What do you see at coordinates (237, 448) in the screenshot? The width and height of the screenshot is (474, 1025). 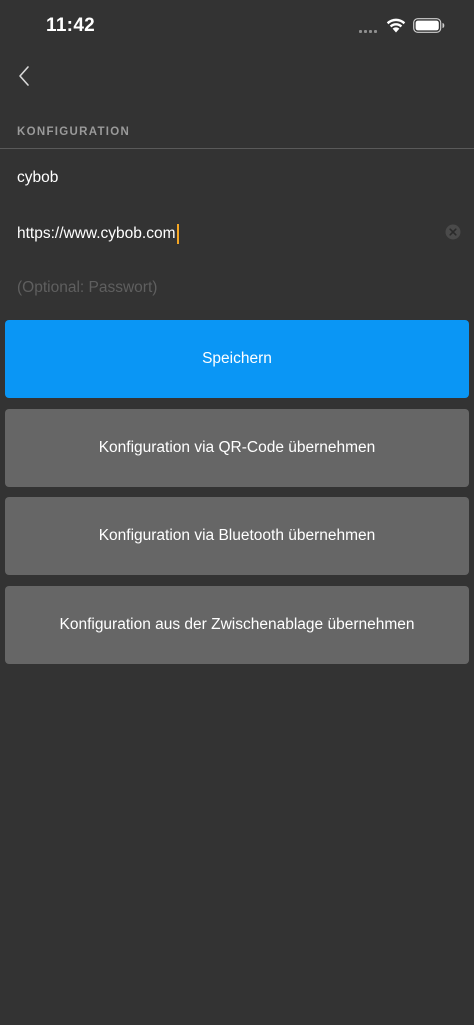 I see `qr-config-button: Konfiguration via QR-Code übernehmen` at bounding box center [237, 448].